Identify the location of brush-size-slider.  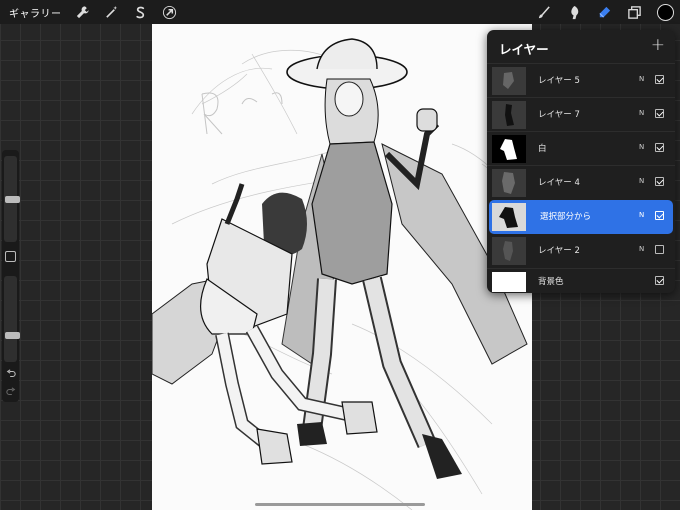
(12, 199).